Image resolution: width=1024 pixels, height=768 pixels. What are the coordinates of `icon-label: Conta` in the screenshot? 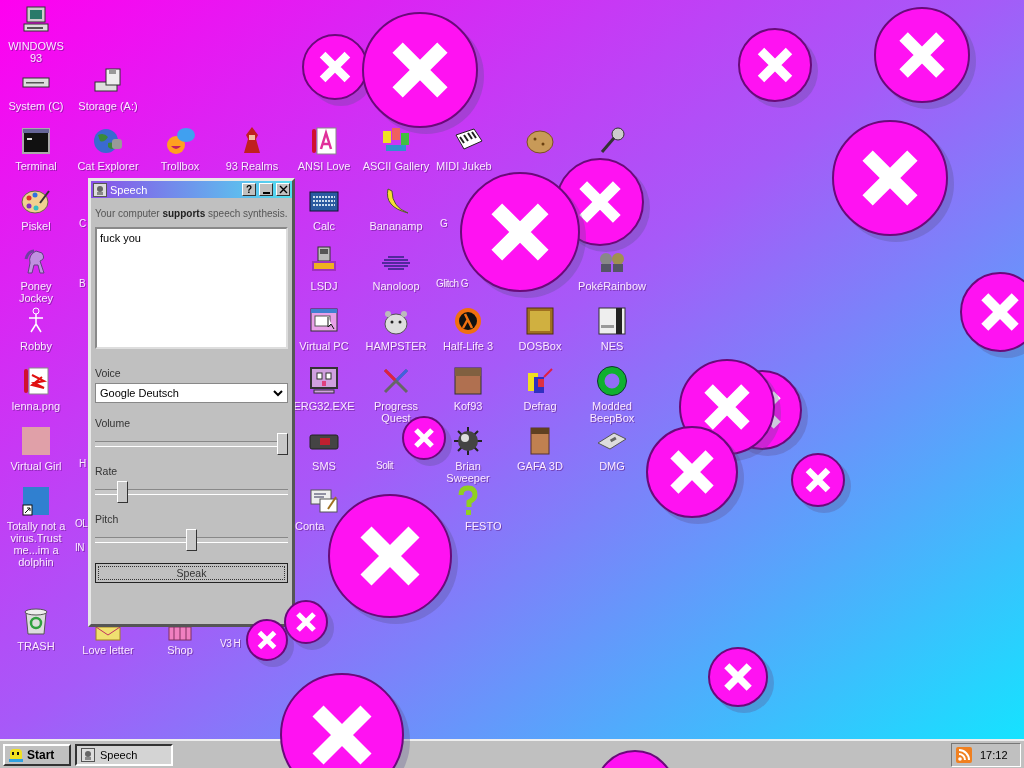 It's located at (310, 526).